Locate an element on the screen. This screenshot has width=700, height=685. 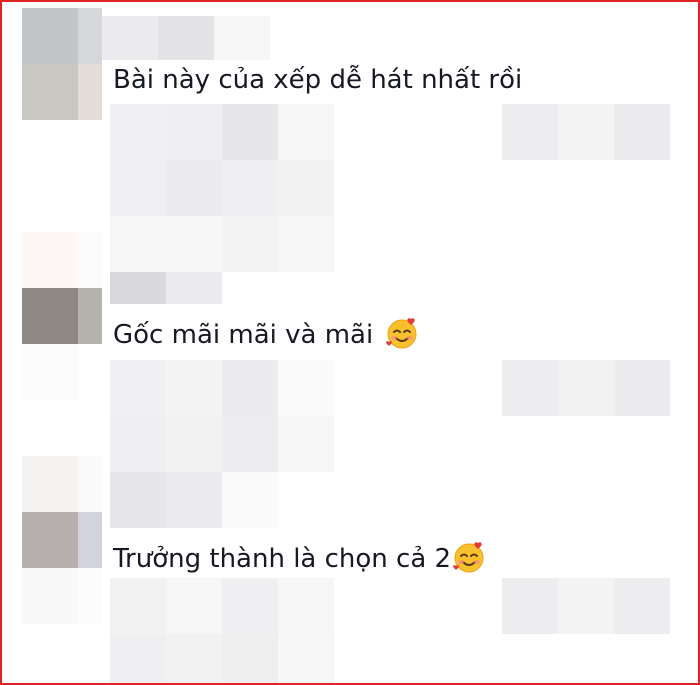
comment-2-text: Gốc mãi mãi và mãi is located at coordinates (266, 333).